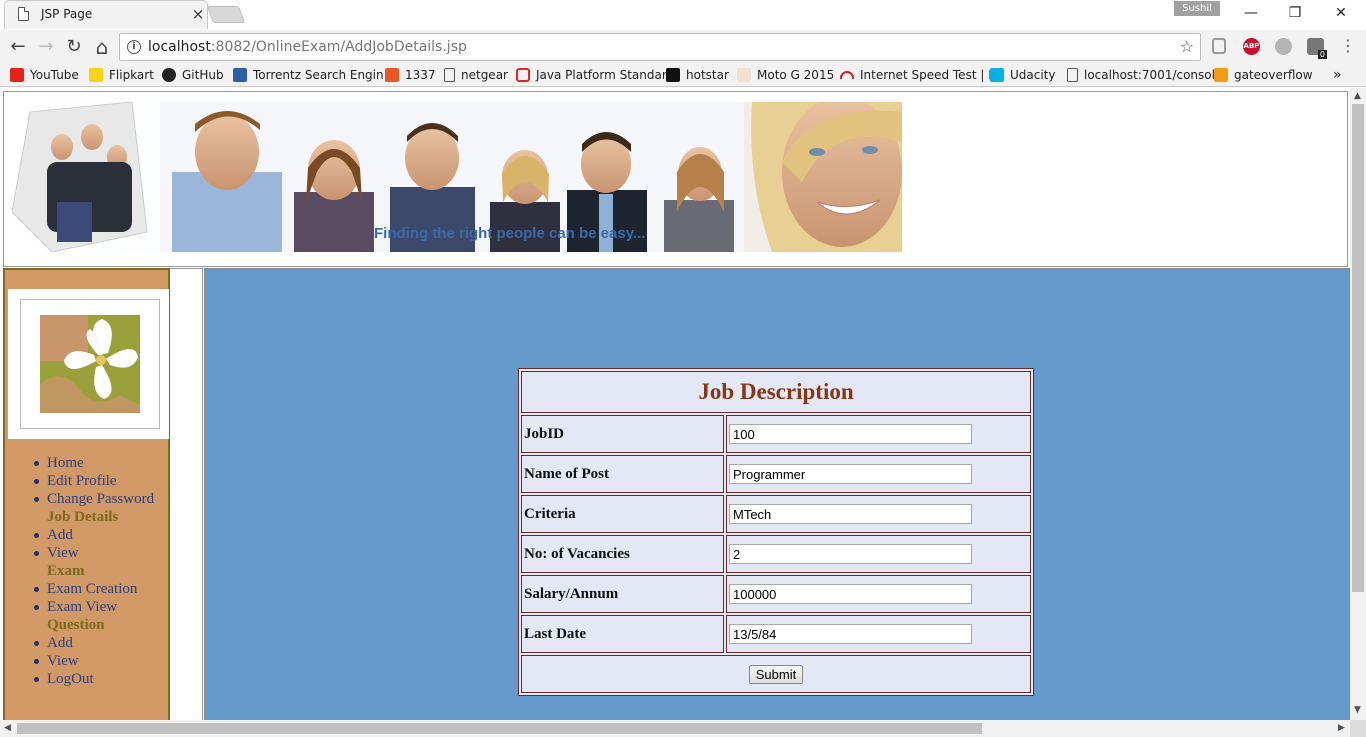  I want to click on sidebar-item-exam-creation: Exam Creation, so click(93, 589).